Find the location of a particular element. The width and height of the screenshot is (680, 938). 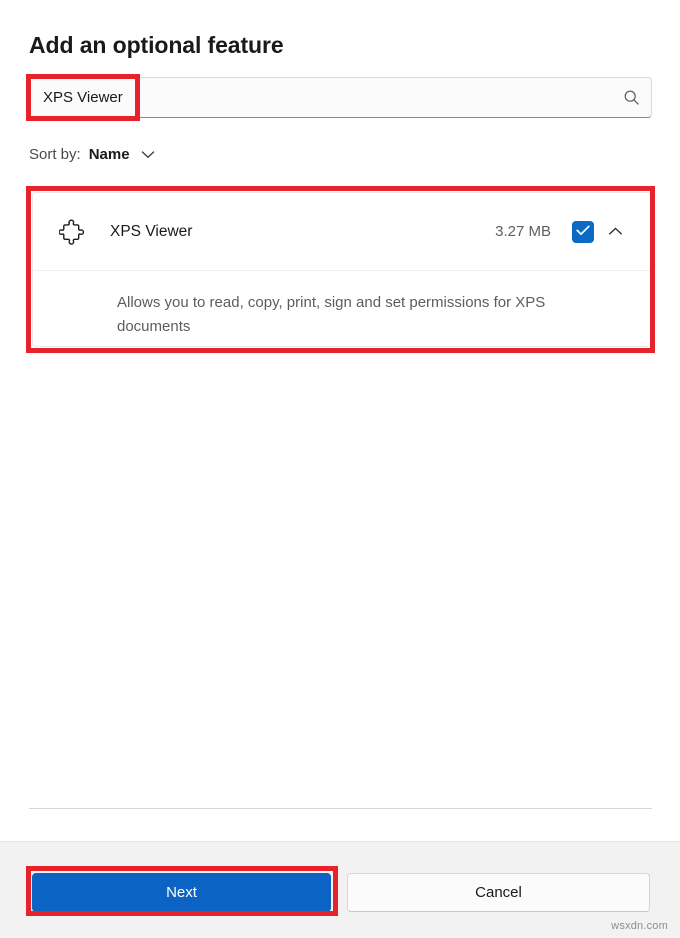

search-icon is located at coordinates (631, 97).